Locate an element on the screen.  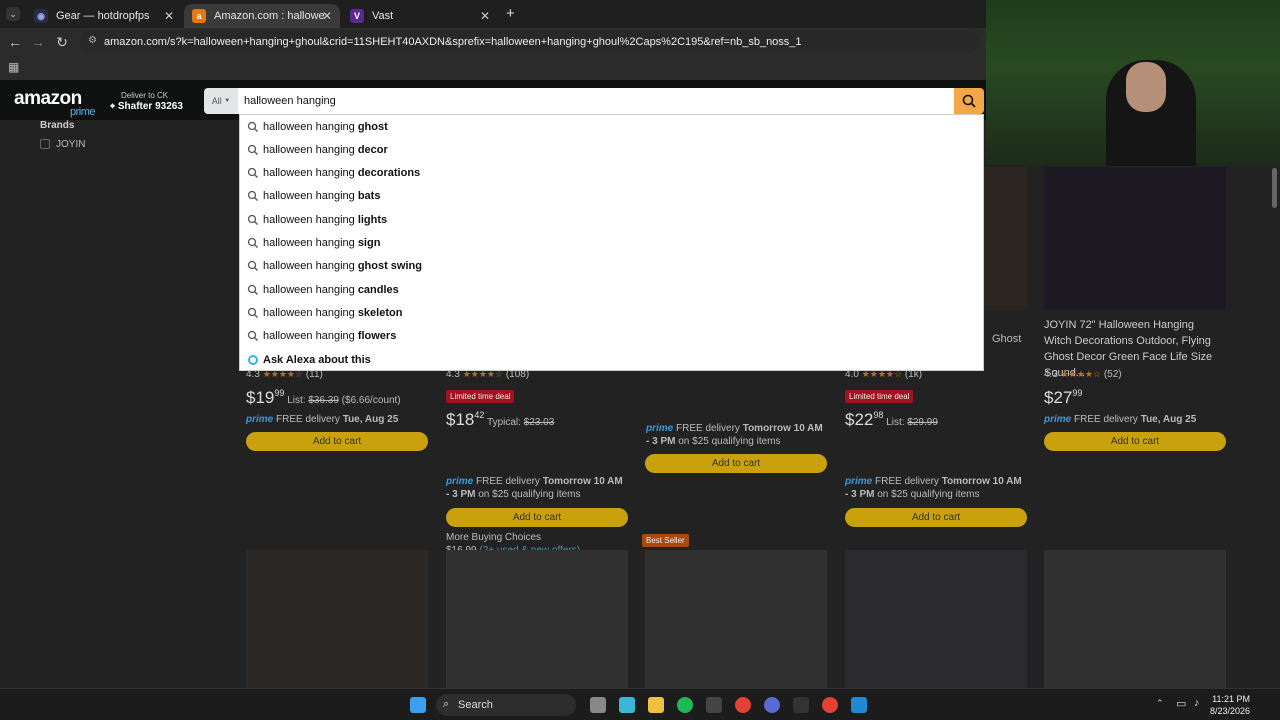
search-suggestion: halloween hanging bats is located at coordinates (611, 196).